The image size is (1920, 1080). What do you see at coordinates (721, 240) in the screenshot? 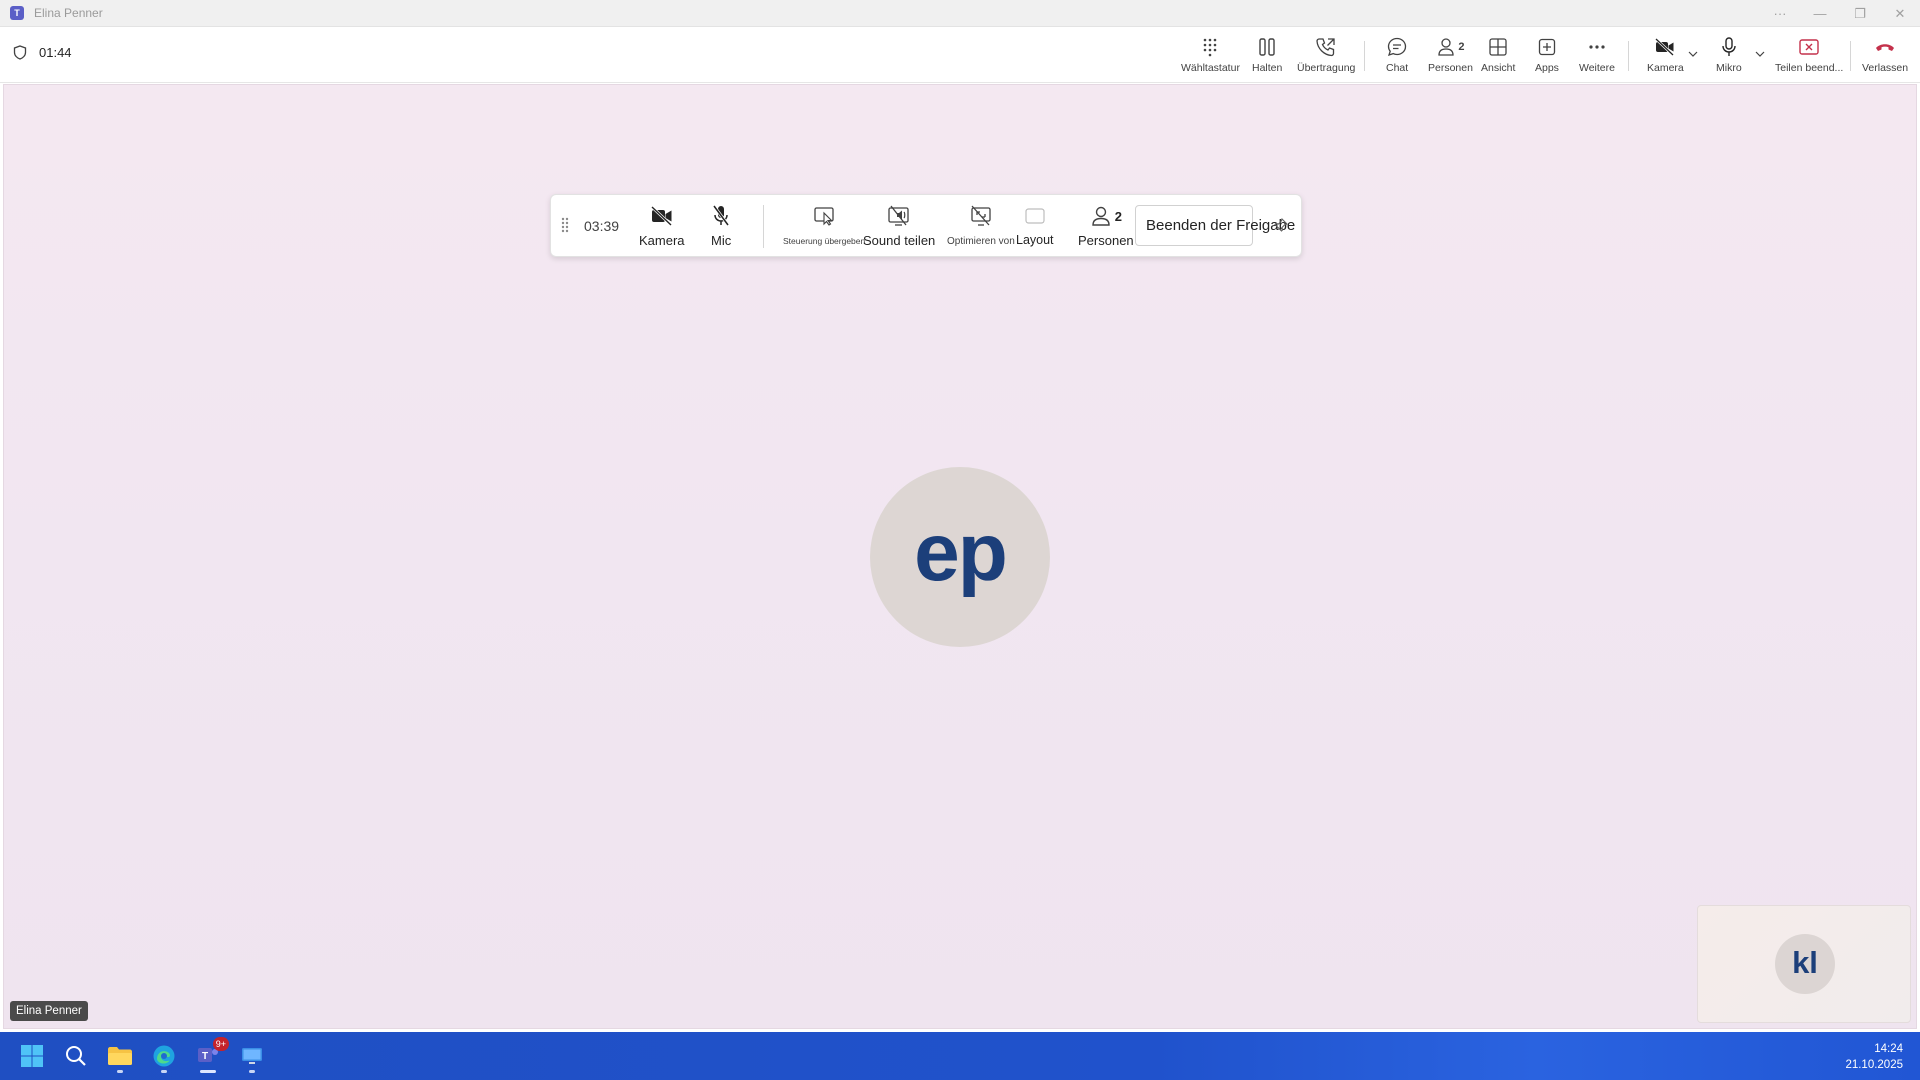
I see `share-mic-label: Mic` at bounding box center [721, 240].